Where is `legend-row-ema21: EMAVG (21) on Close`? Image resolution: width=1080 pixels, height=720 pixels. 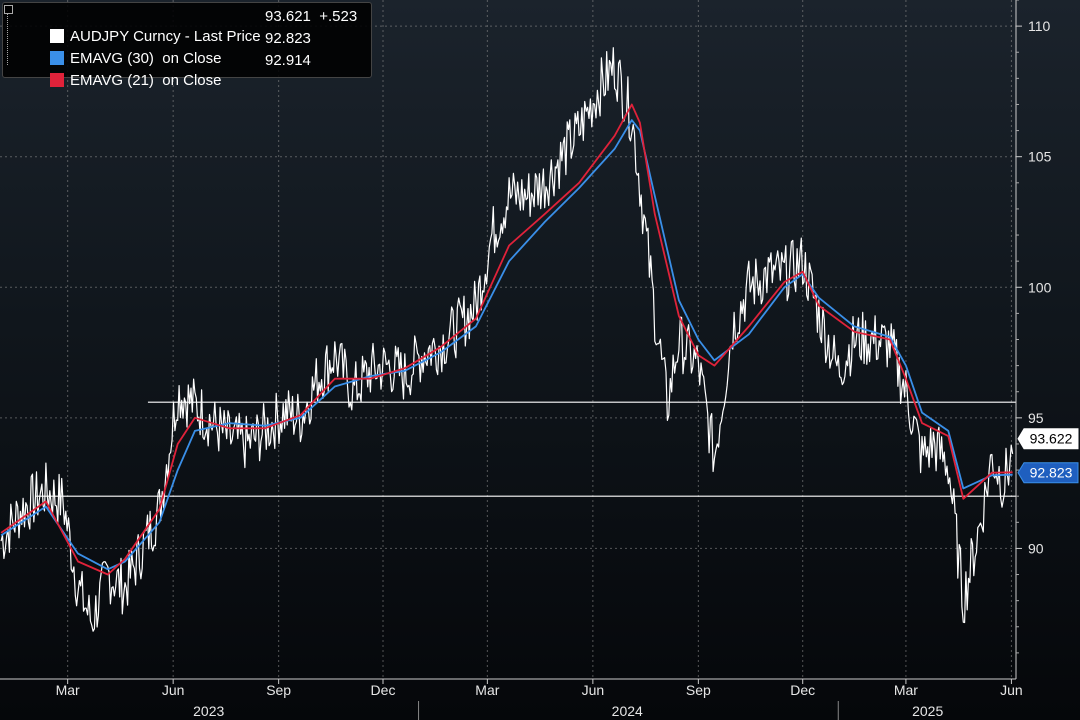 legend-row-ema21: EMAVG (21) on Close is located at coordinates (123, 70).